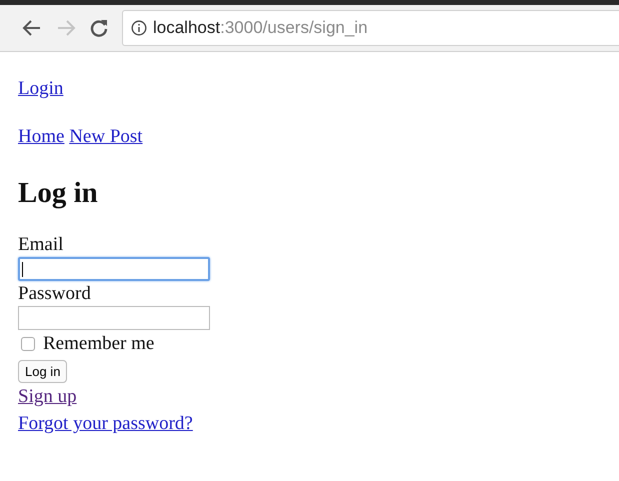 The width and height of the screenshot is (619, 481). I want to click on reload-icon, so click(99, 28).